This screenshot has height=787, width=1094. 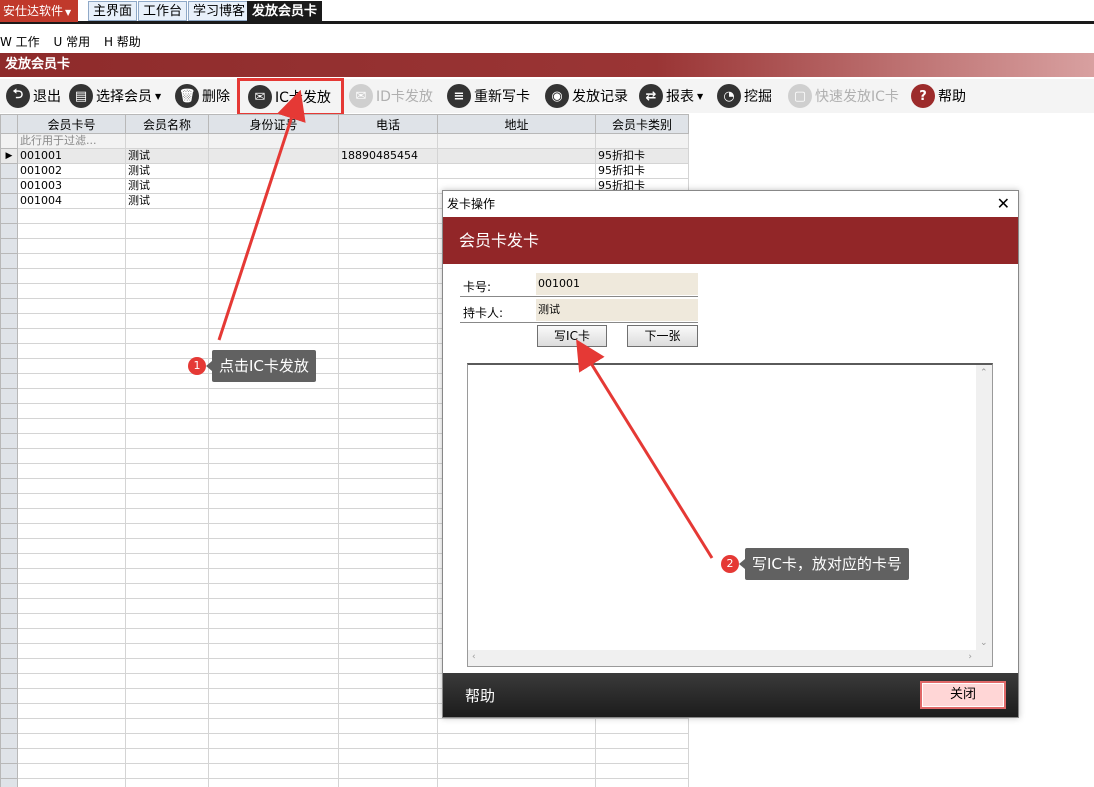 I want to click on help-label: 帮助, so click(x=952, y=97).